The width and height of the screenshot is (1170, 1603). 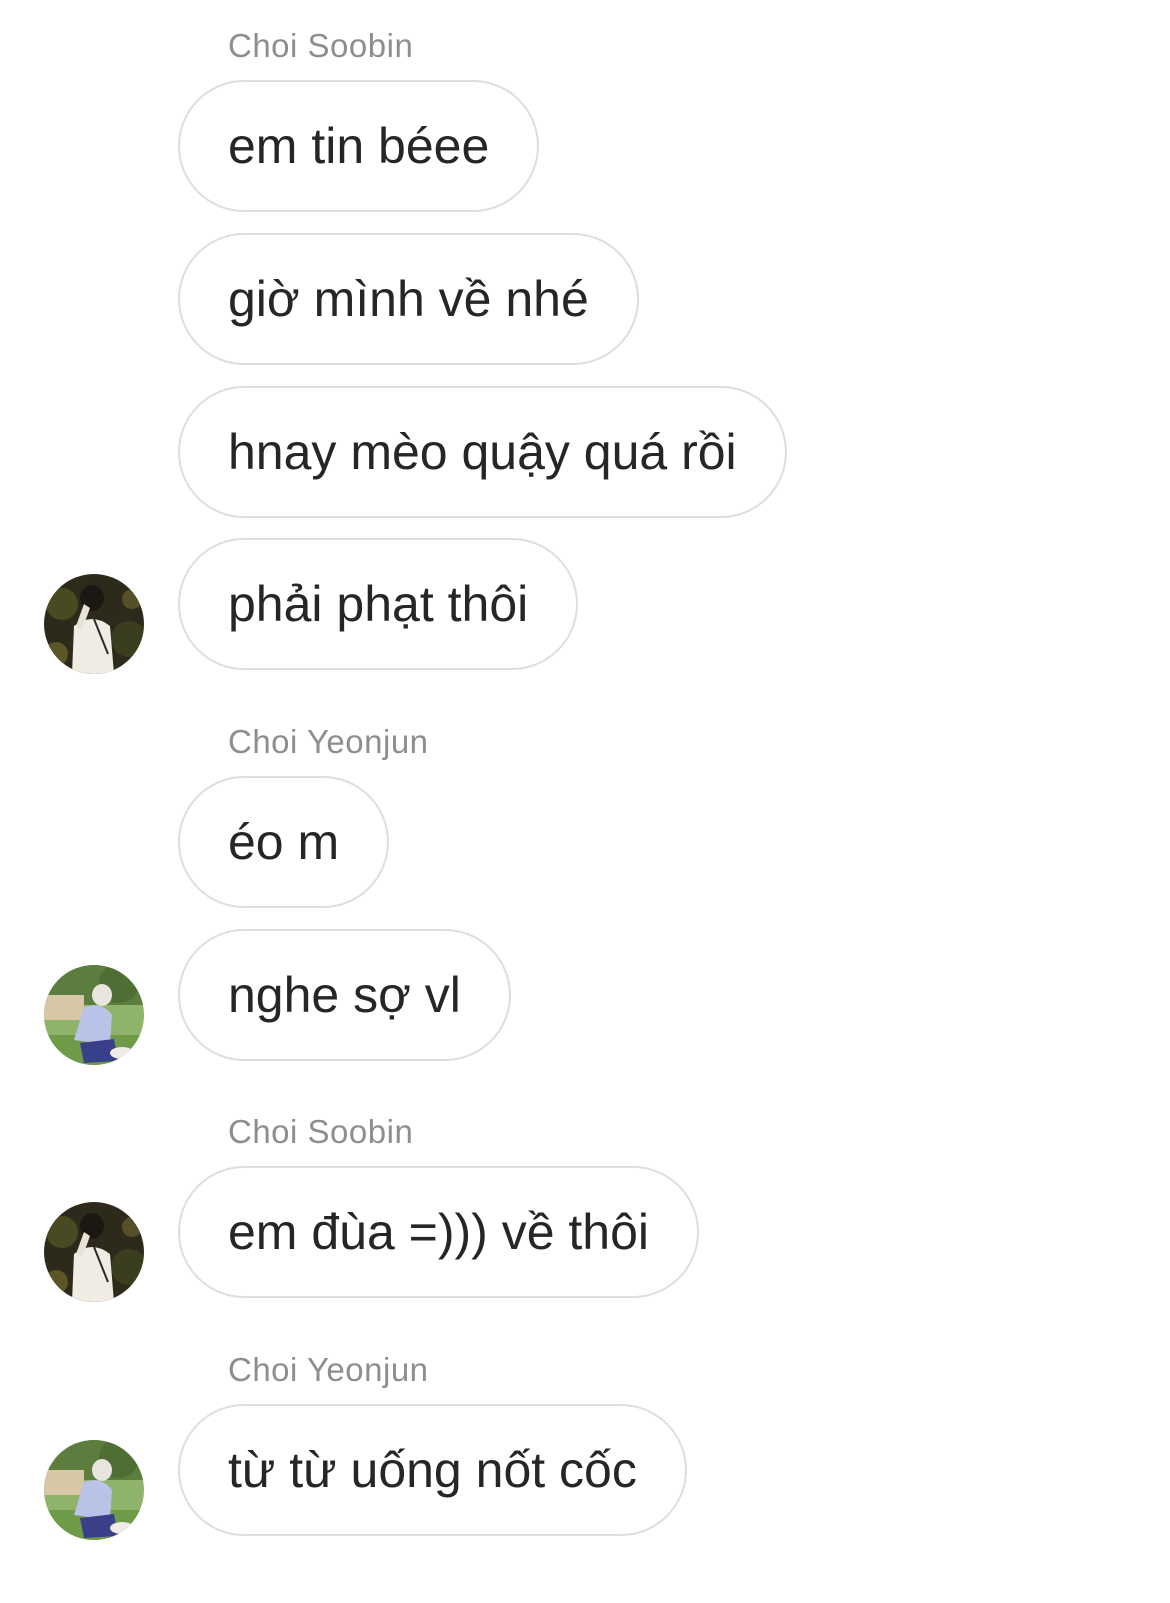 I want to click on message-text: em đùa =))) về thôi, so click(x=439, y=1232).